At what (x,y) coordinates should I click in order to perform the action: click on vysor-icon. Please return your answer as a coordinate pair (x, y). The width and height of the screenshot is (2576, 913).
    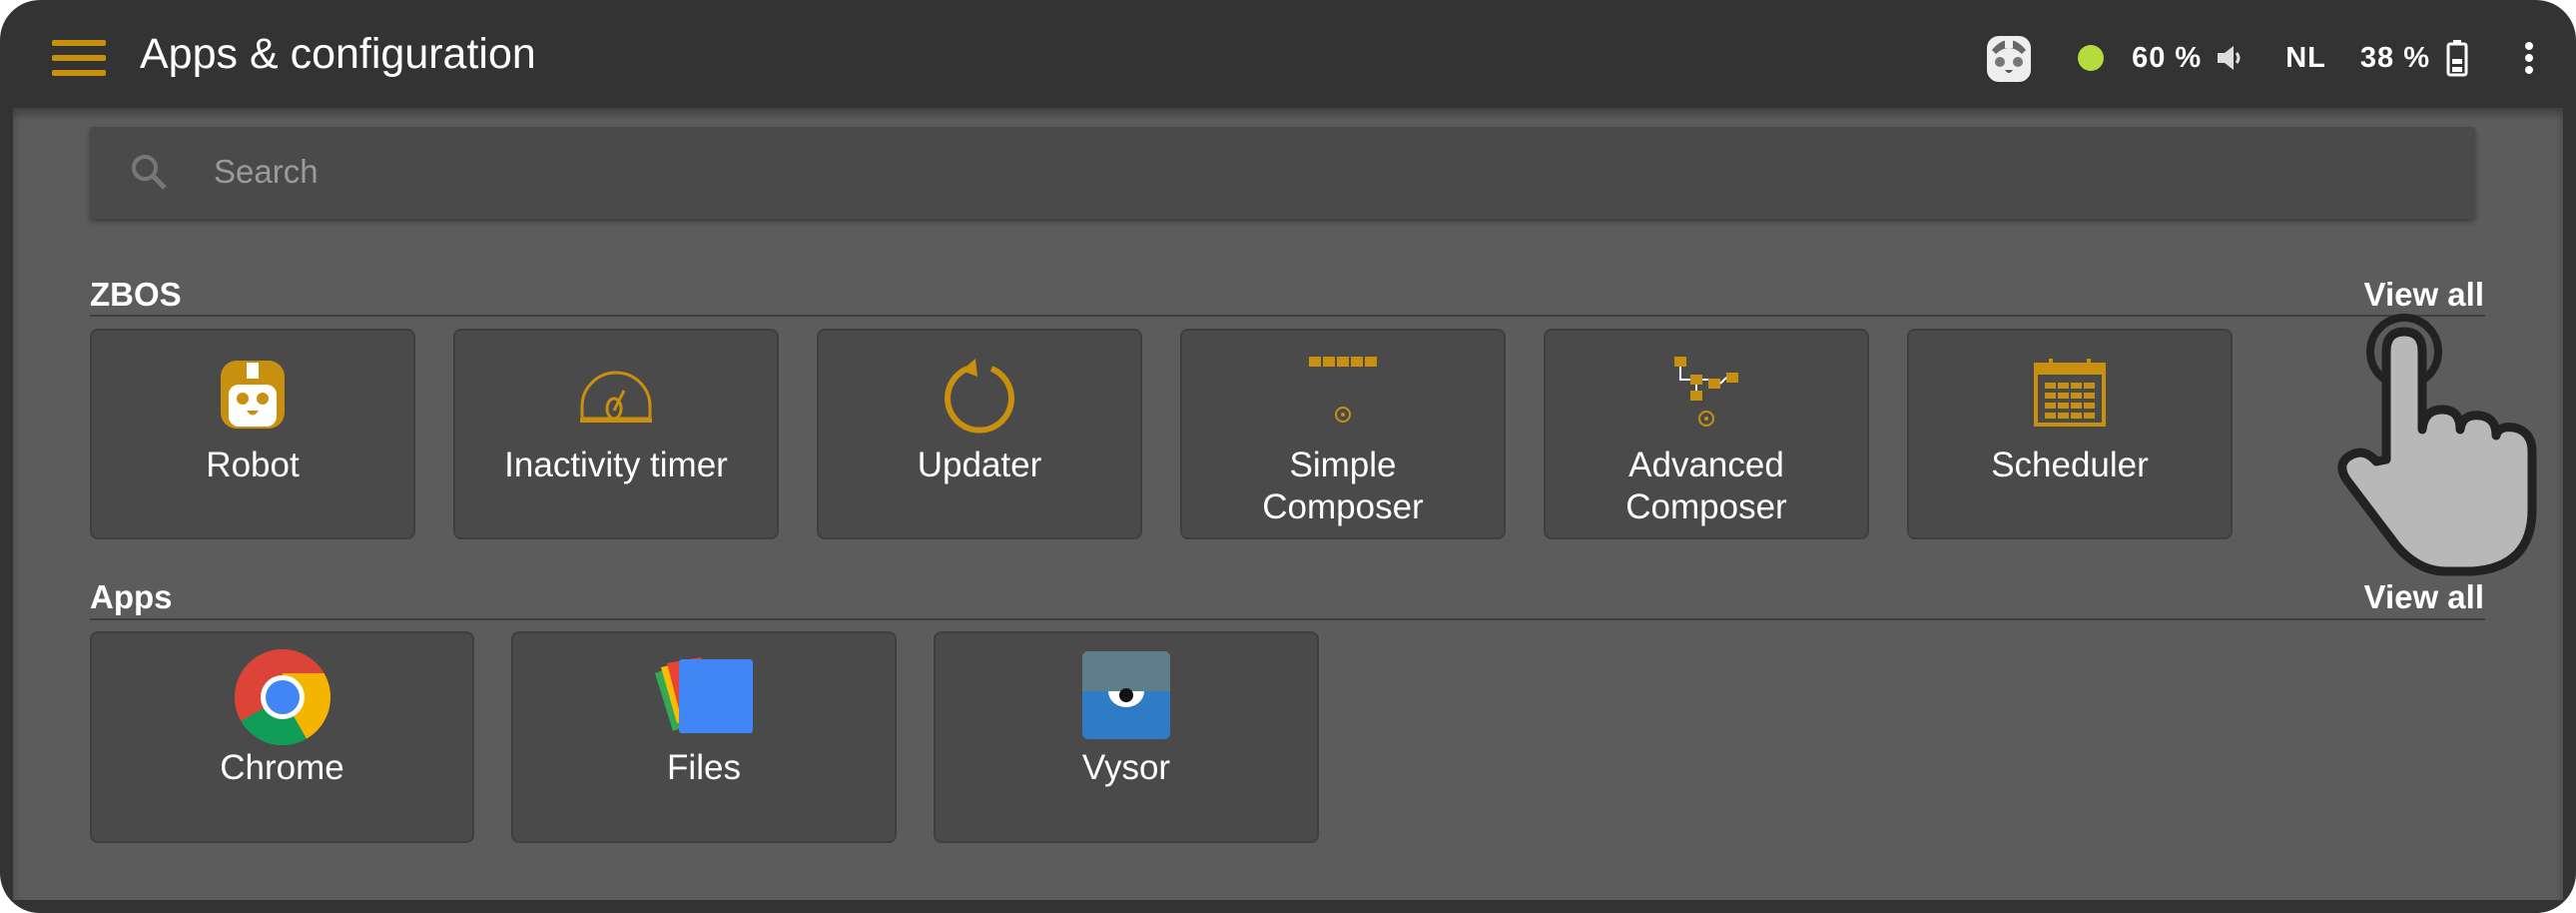
    Looking at the image, I should click on (1126, 695).